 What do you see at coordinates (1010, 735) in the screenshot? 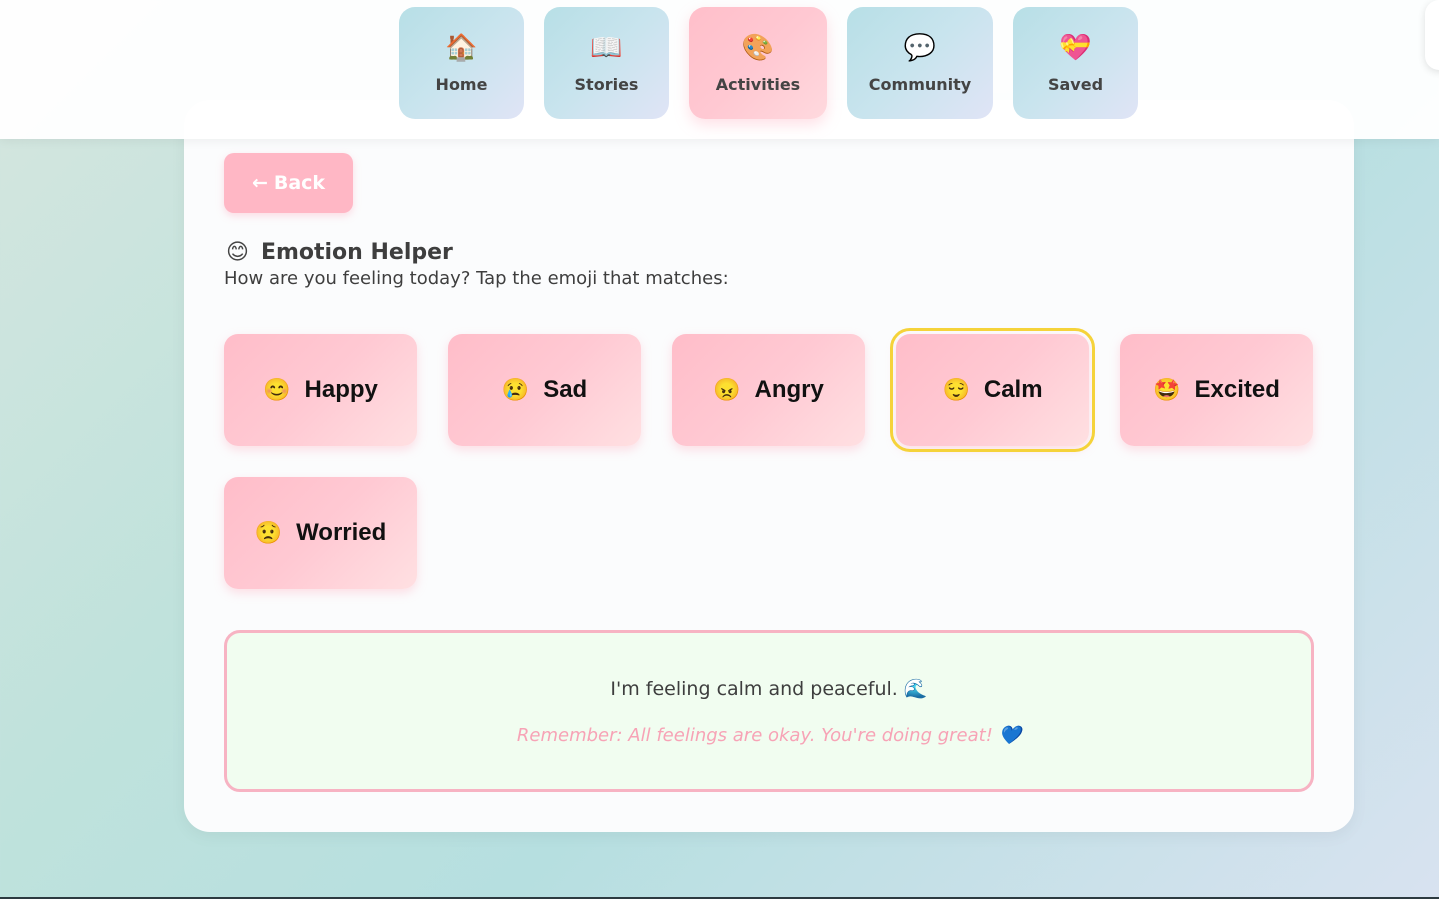
I see `blue-heart-icon: 💙` at bounding box center [1010, 735].